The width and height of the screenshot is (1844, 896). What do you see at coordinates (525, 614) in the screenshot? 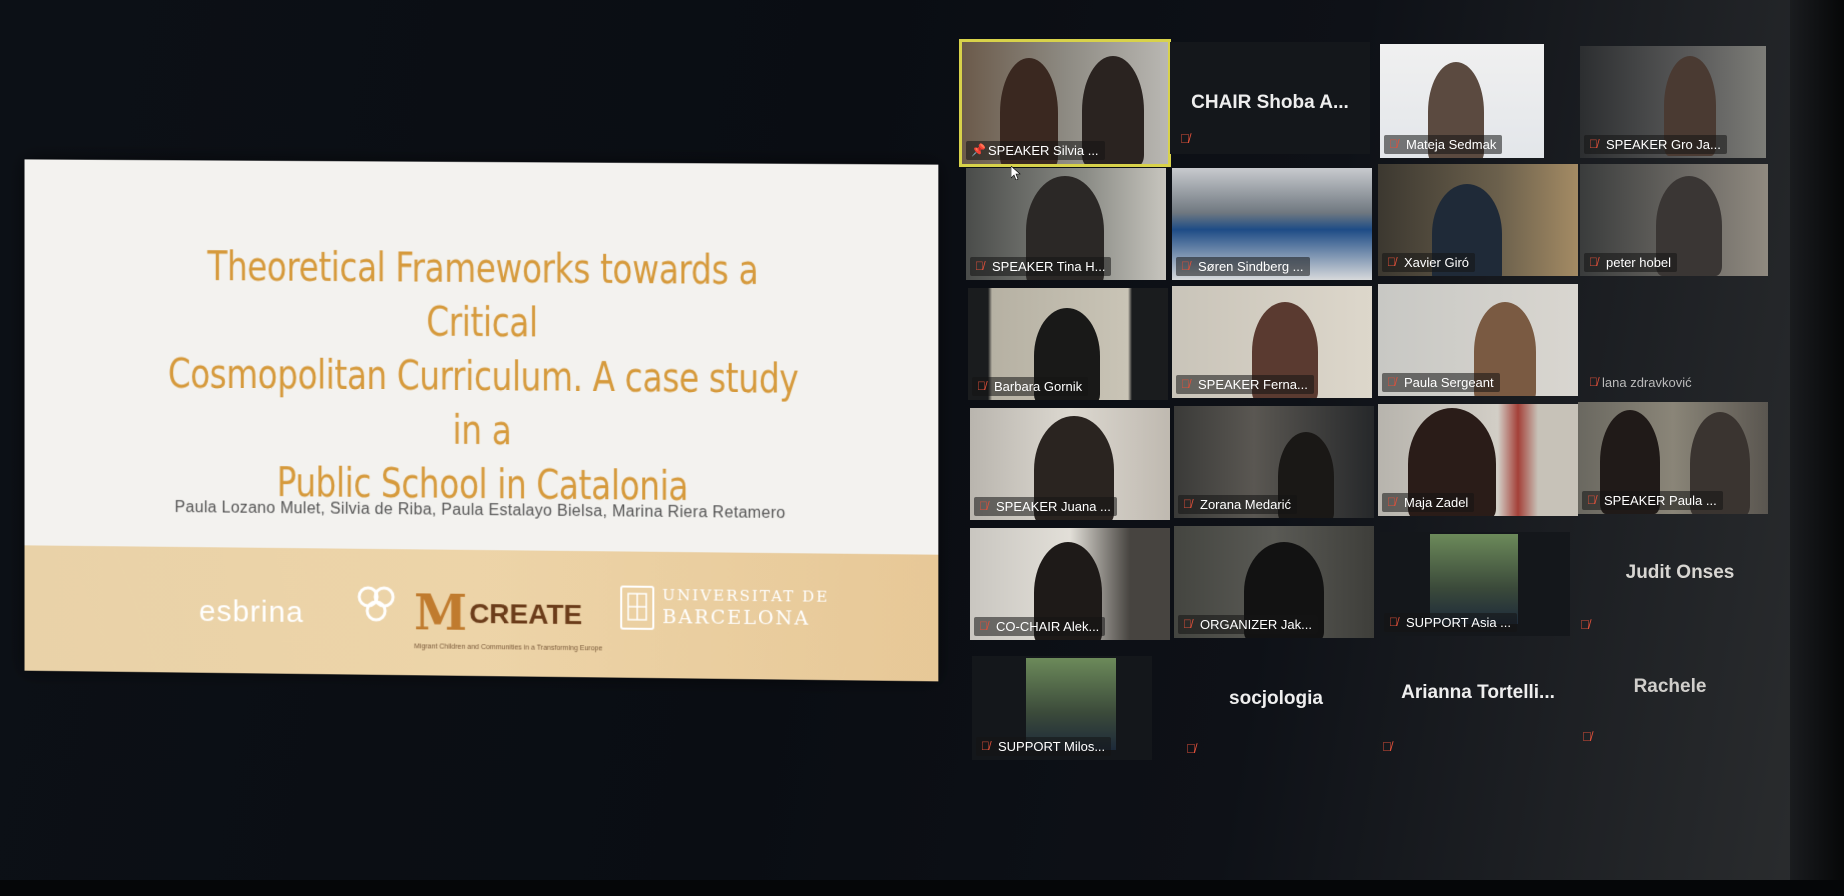
I see `micreate-logo-text: CREATE` at bounding box center [525, 614].